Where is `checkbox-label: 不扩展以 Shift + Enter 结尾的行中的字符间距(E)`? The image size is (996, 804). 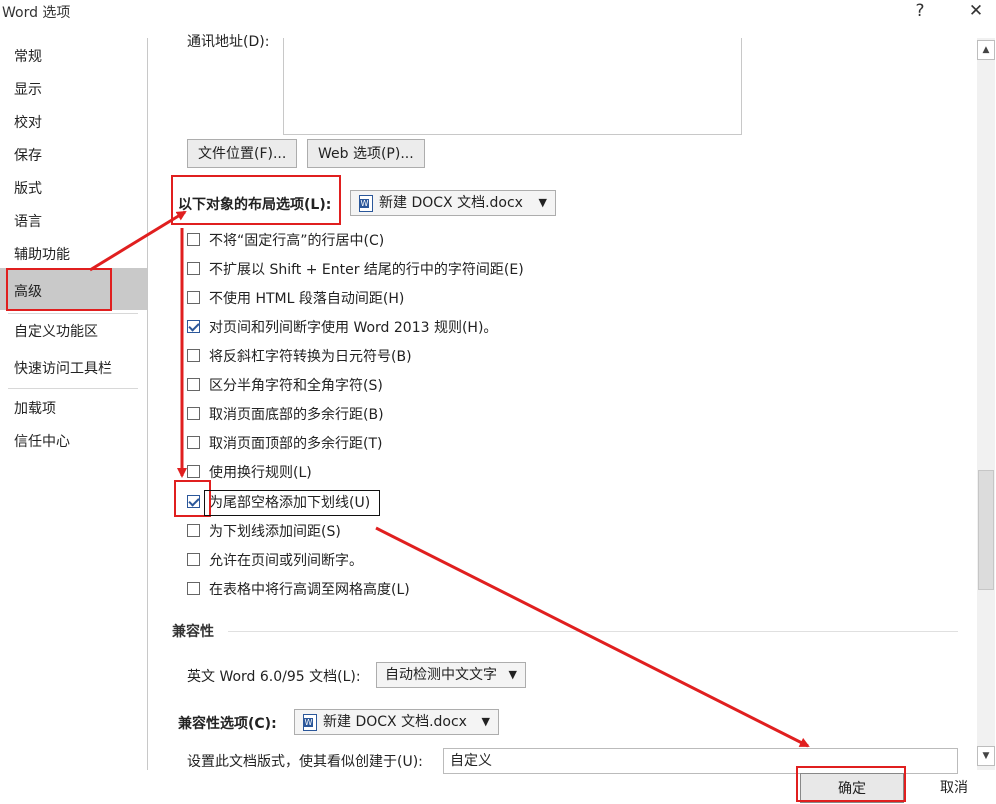 checkbox-label: 不扩展以 Shift + Enter 结尾的行中的字符间距(E) is located at coordinates (366, 270).